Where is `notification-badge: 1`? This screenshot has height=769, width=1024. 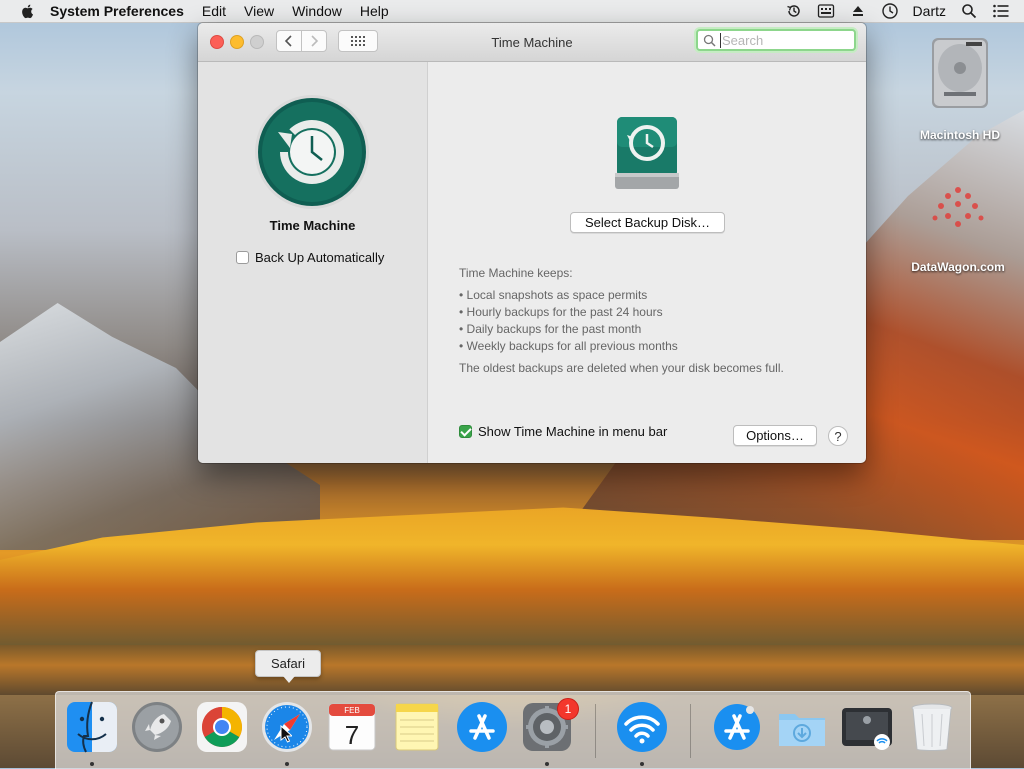 notification-badge: 1 is located at coordinates (568, 709).